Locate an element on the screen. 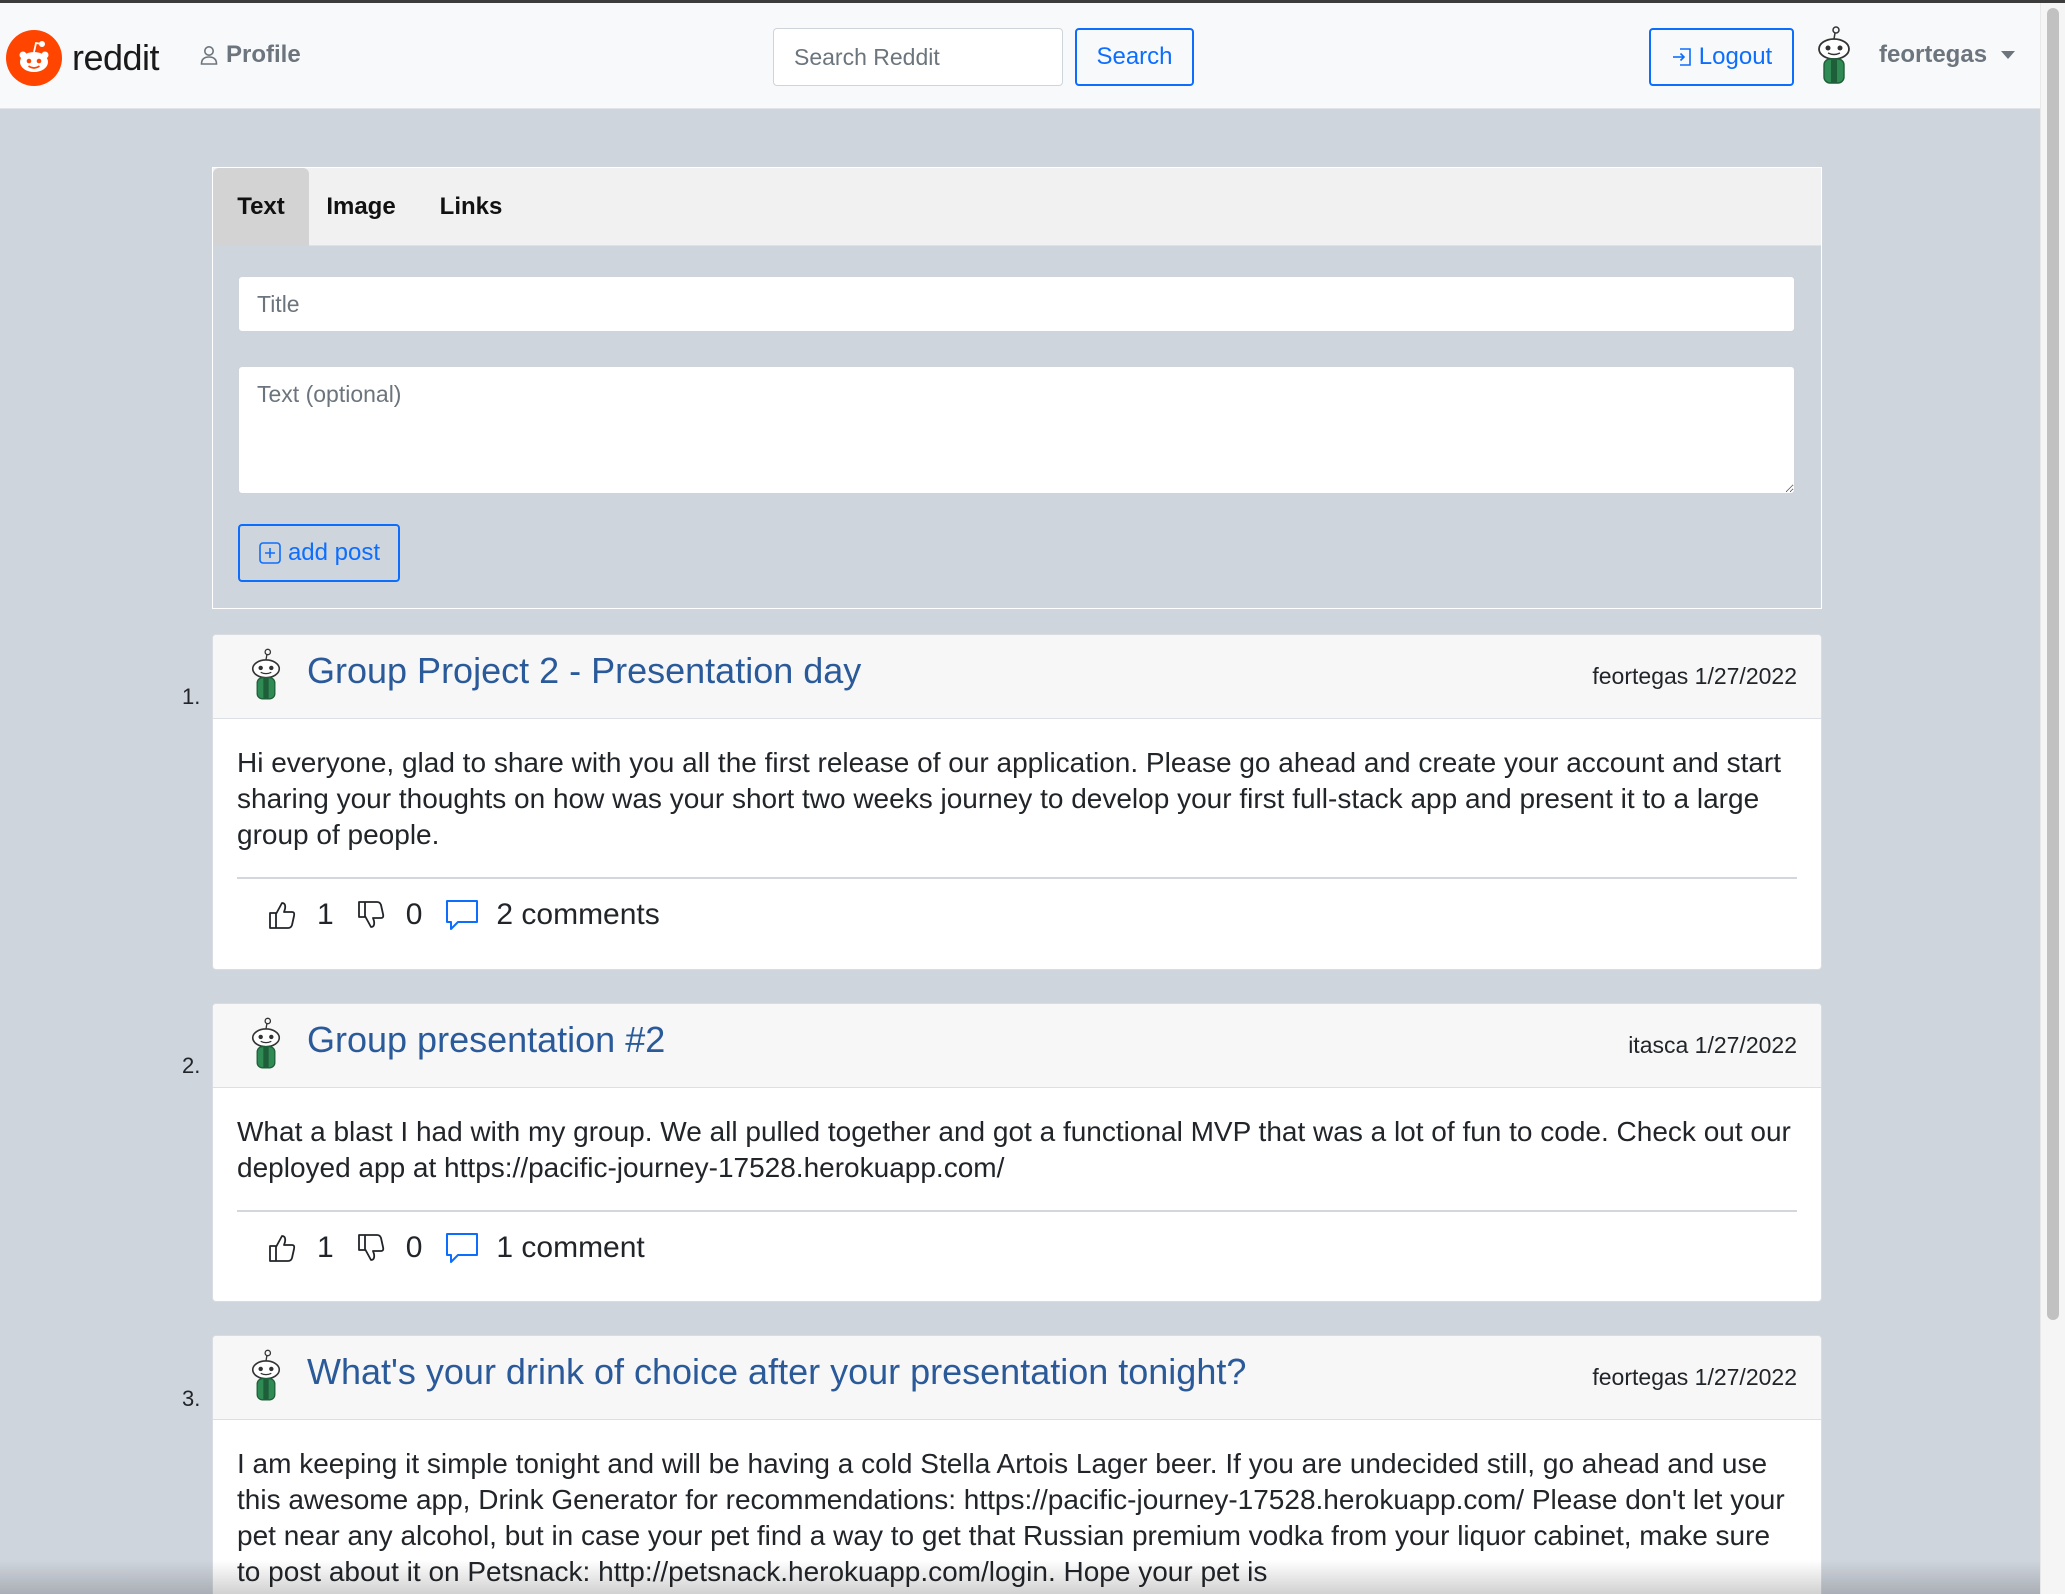  nav-profile-label: Profile is located at coordinates (263, 54).